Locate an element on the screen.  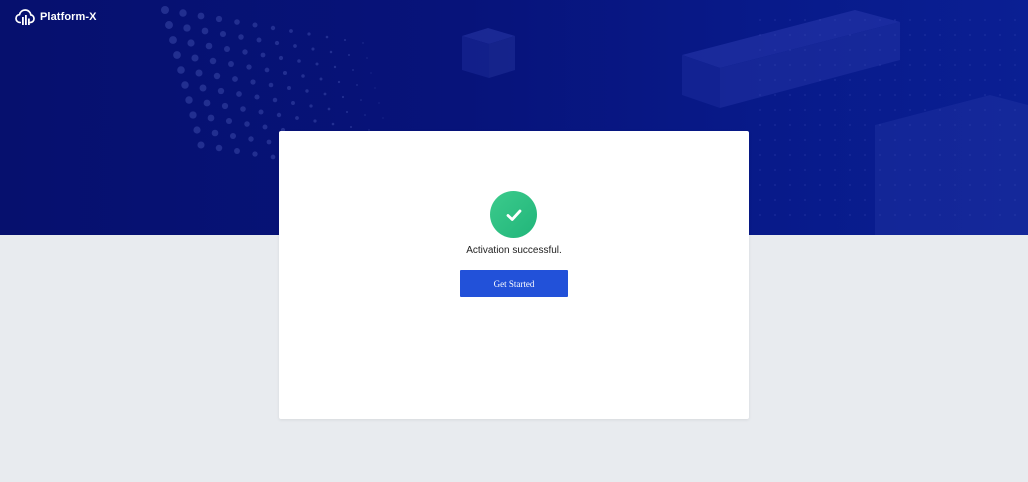
success-badge is located at coordinates (513, 214).